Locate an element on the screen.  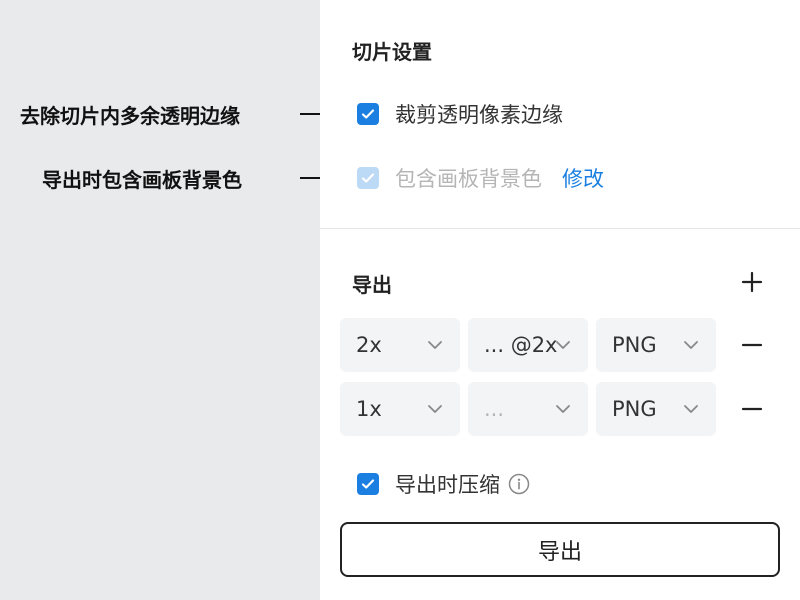
include-bg-option-row: 包含画板背景色 修改 is located at coordinates (480, 178).